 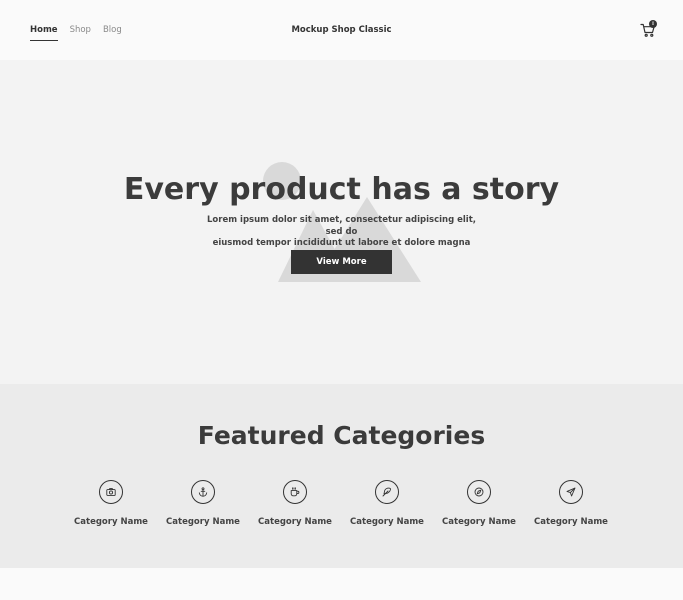 What do you see at coordinates (653, 24) in the screenshot?
I see `cart-count-badge: 0` at bounding box center [653, 24].